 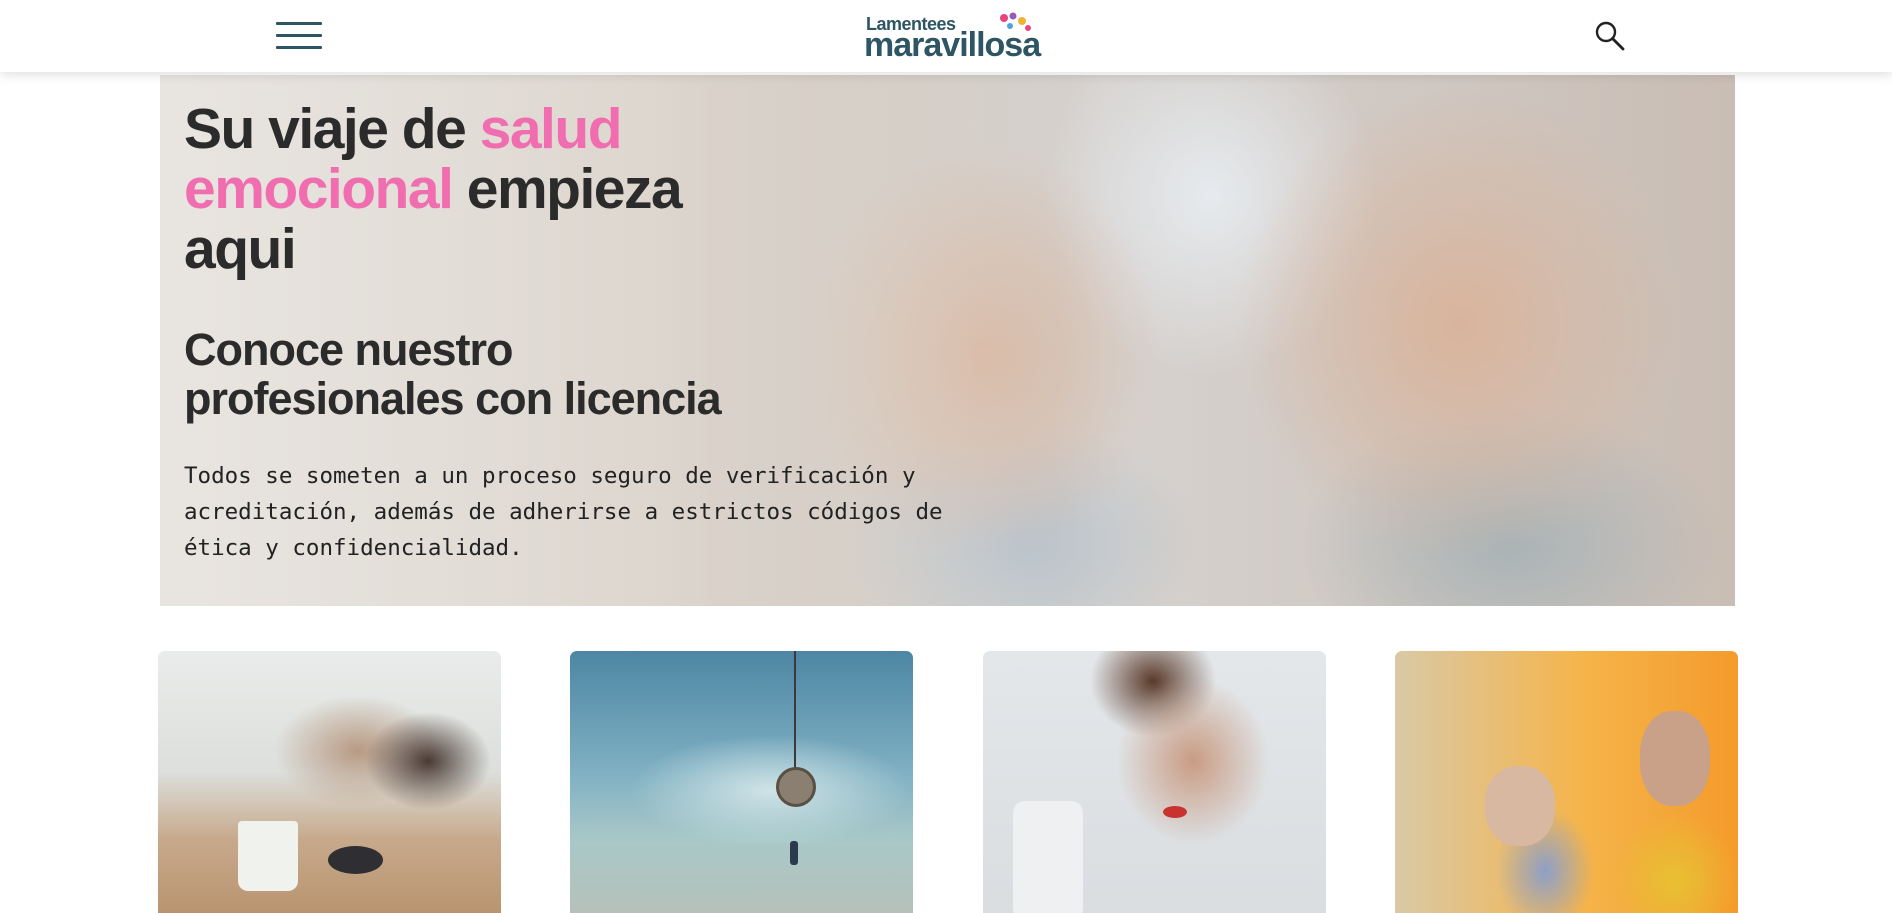 What do you see at coordinates (1015, 21) in the screenshot?
I see `logo-dots-icon` at bounding box center [1015, 21].